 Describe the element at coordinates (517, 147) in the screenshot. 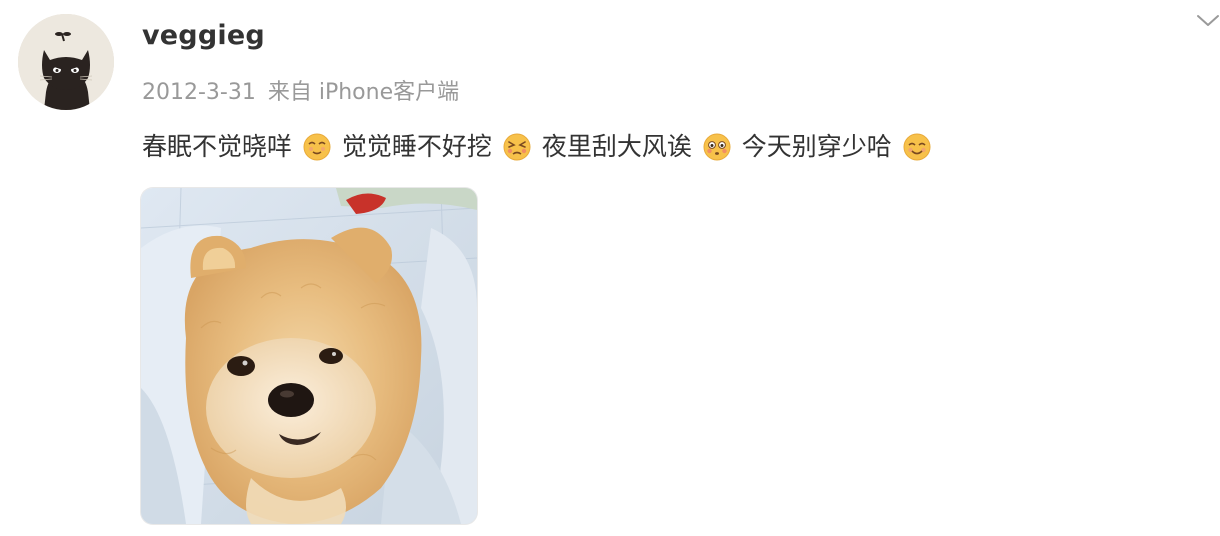

I see `persevering-face-emoji-icon` at that location.